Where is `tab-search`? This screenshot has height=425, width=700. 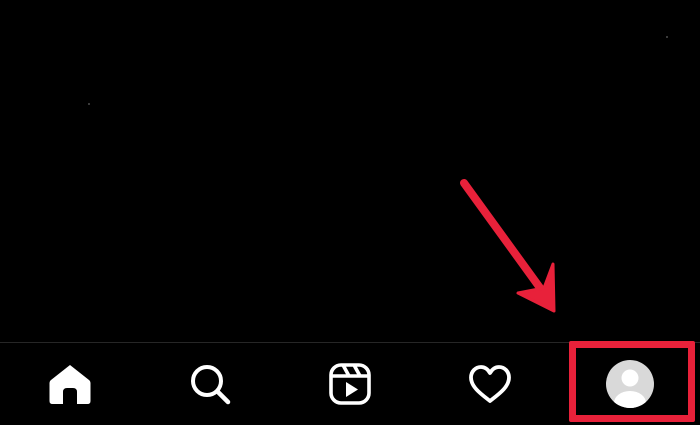 tab-search is located at coordinates (210, 384).